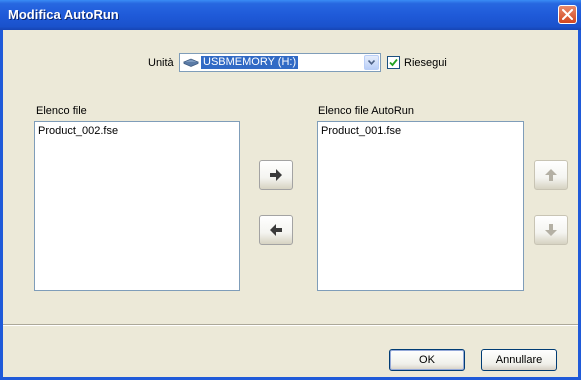 This screenshot has height=380, width=581. I want to click on arrow-right-icon, so click(276, 175).